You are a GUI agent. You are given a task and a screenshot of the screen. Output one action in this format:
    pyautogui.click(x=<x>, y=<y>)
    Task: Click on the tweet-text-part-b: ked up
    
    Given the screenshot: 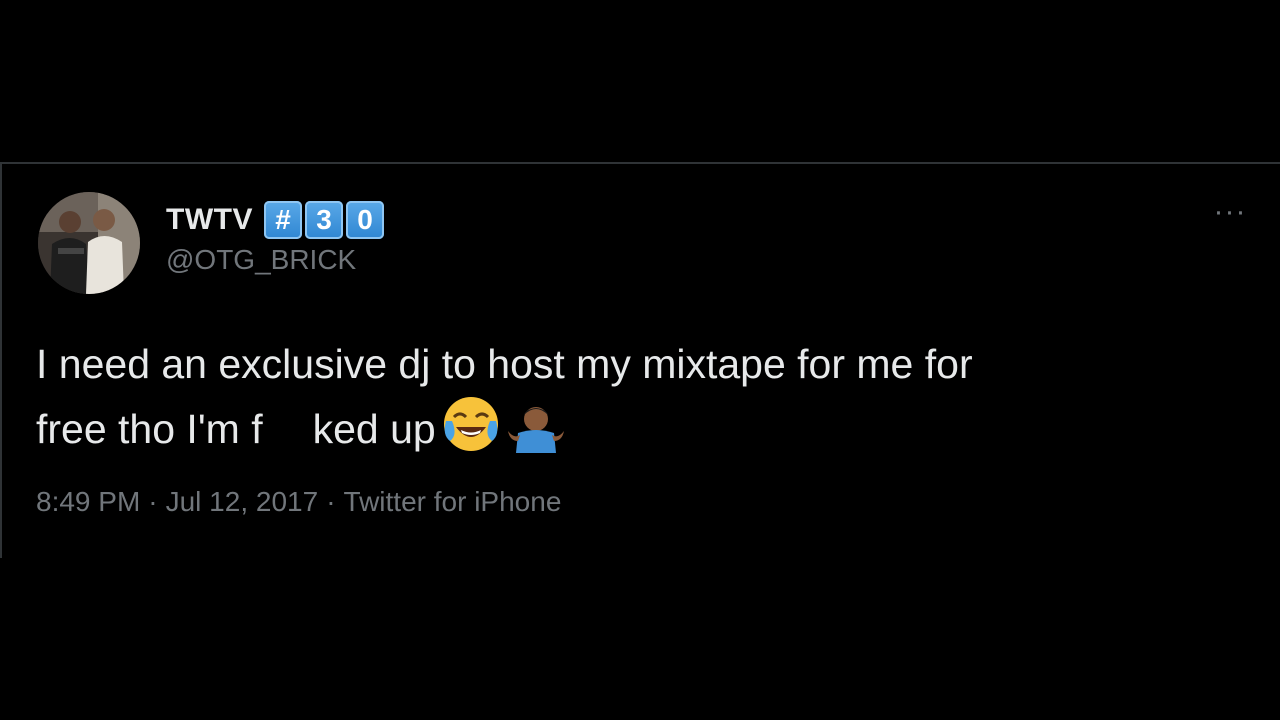 What is the action you would take?
    pyautogui.click(x=374, y=429)
    